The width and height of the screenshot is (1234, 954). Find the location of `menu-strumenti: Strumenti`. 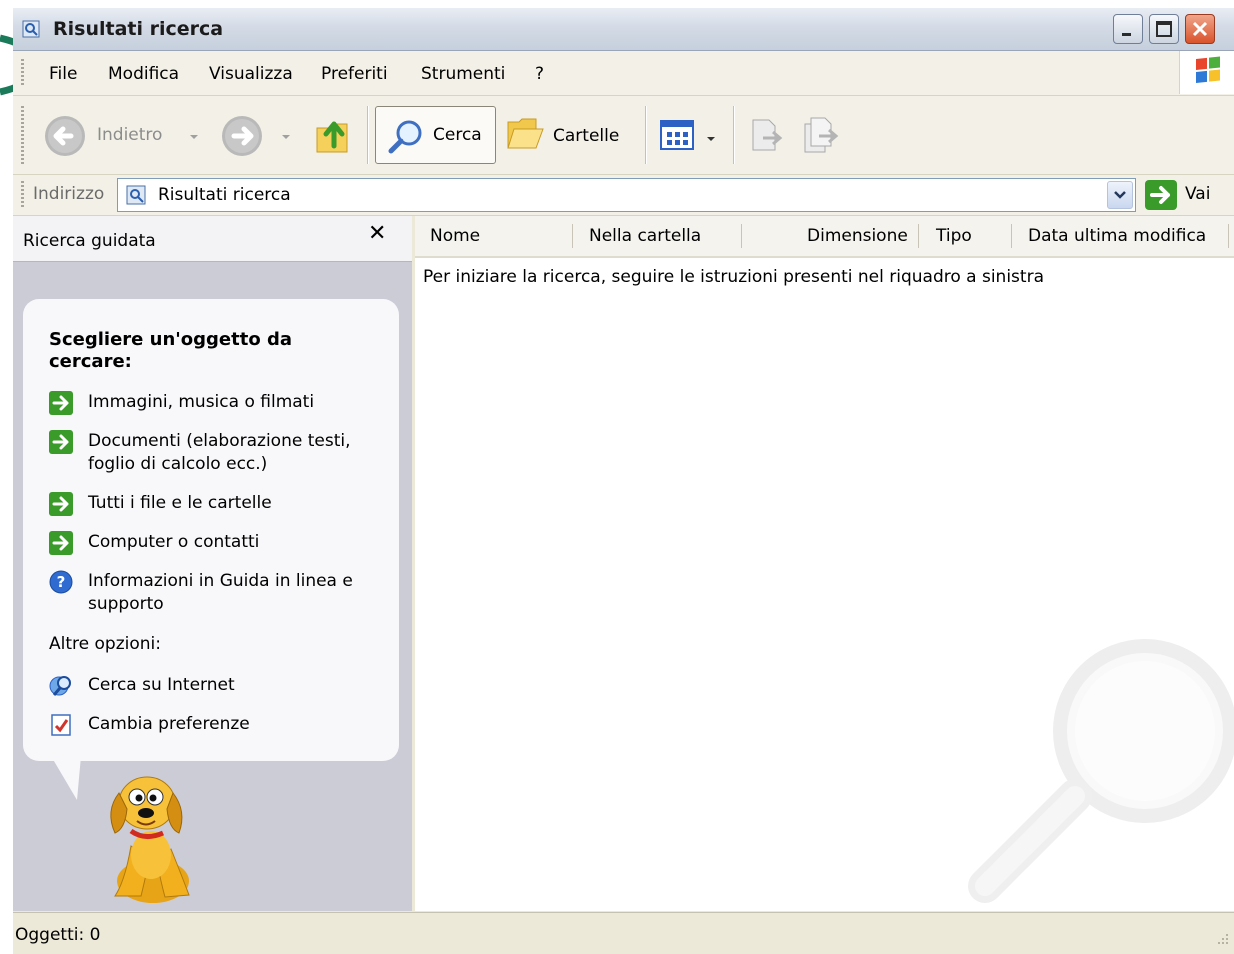

menu-strumenti: Strumenti is located at coordinates (463, 74).